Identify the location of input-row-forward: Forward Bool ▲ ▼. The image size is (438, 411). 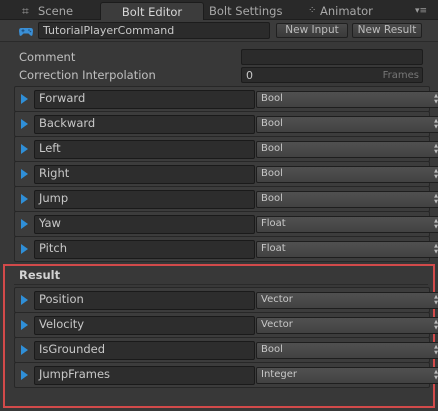
(226, 99).